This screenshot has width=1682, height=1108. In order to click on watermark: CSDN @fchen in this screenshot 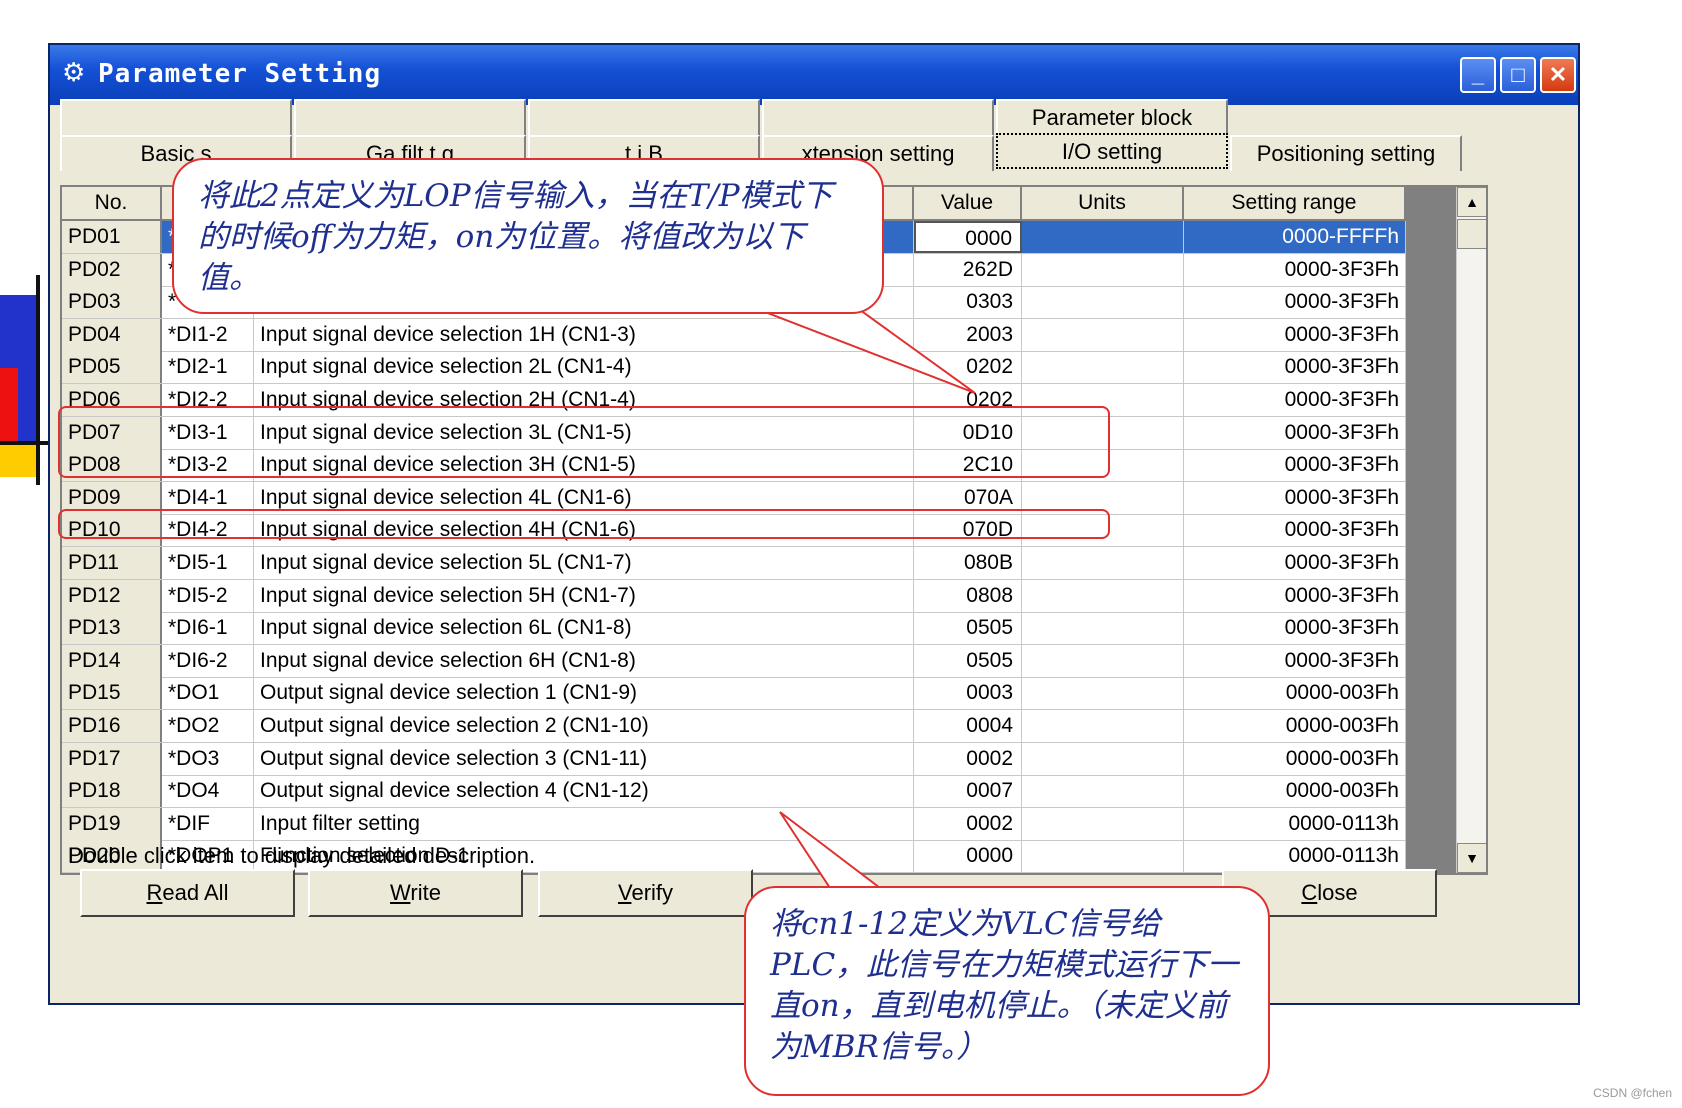, I will do `click(1632, 1093)`.